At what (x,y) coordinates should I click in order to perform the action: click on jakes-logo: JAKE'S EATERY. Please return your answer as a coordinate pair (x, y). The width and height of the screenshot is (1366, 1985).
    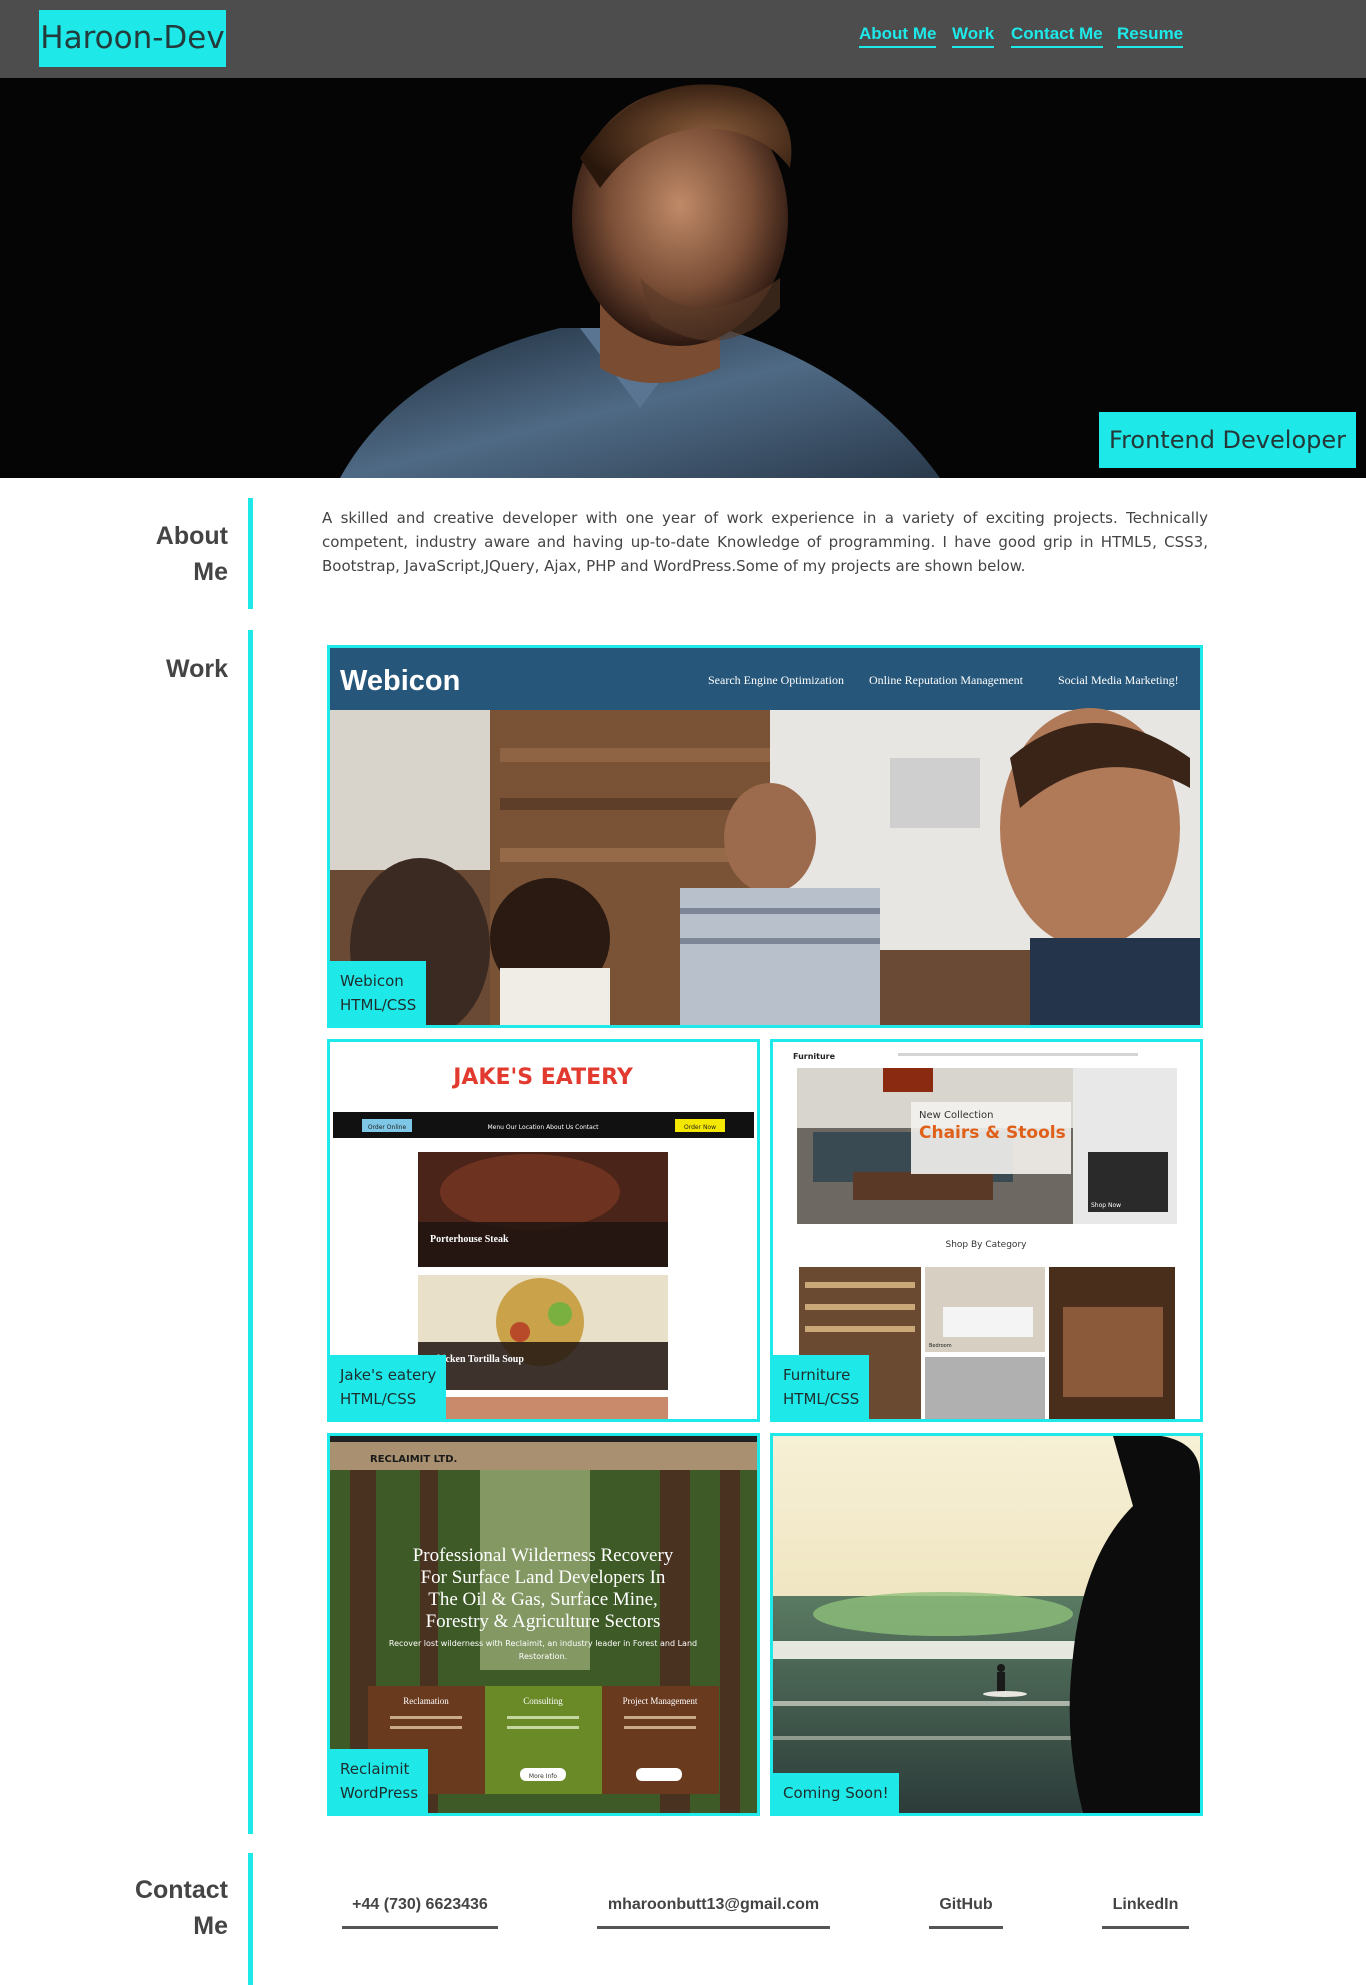
    Looking at the image, I should click on (542, 1077).